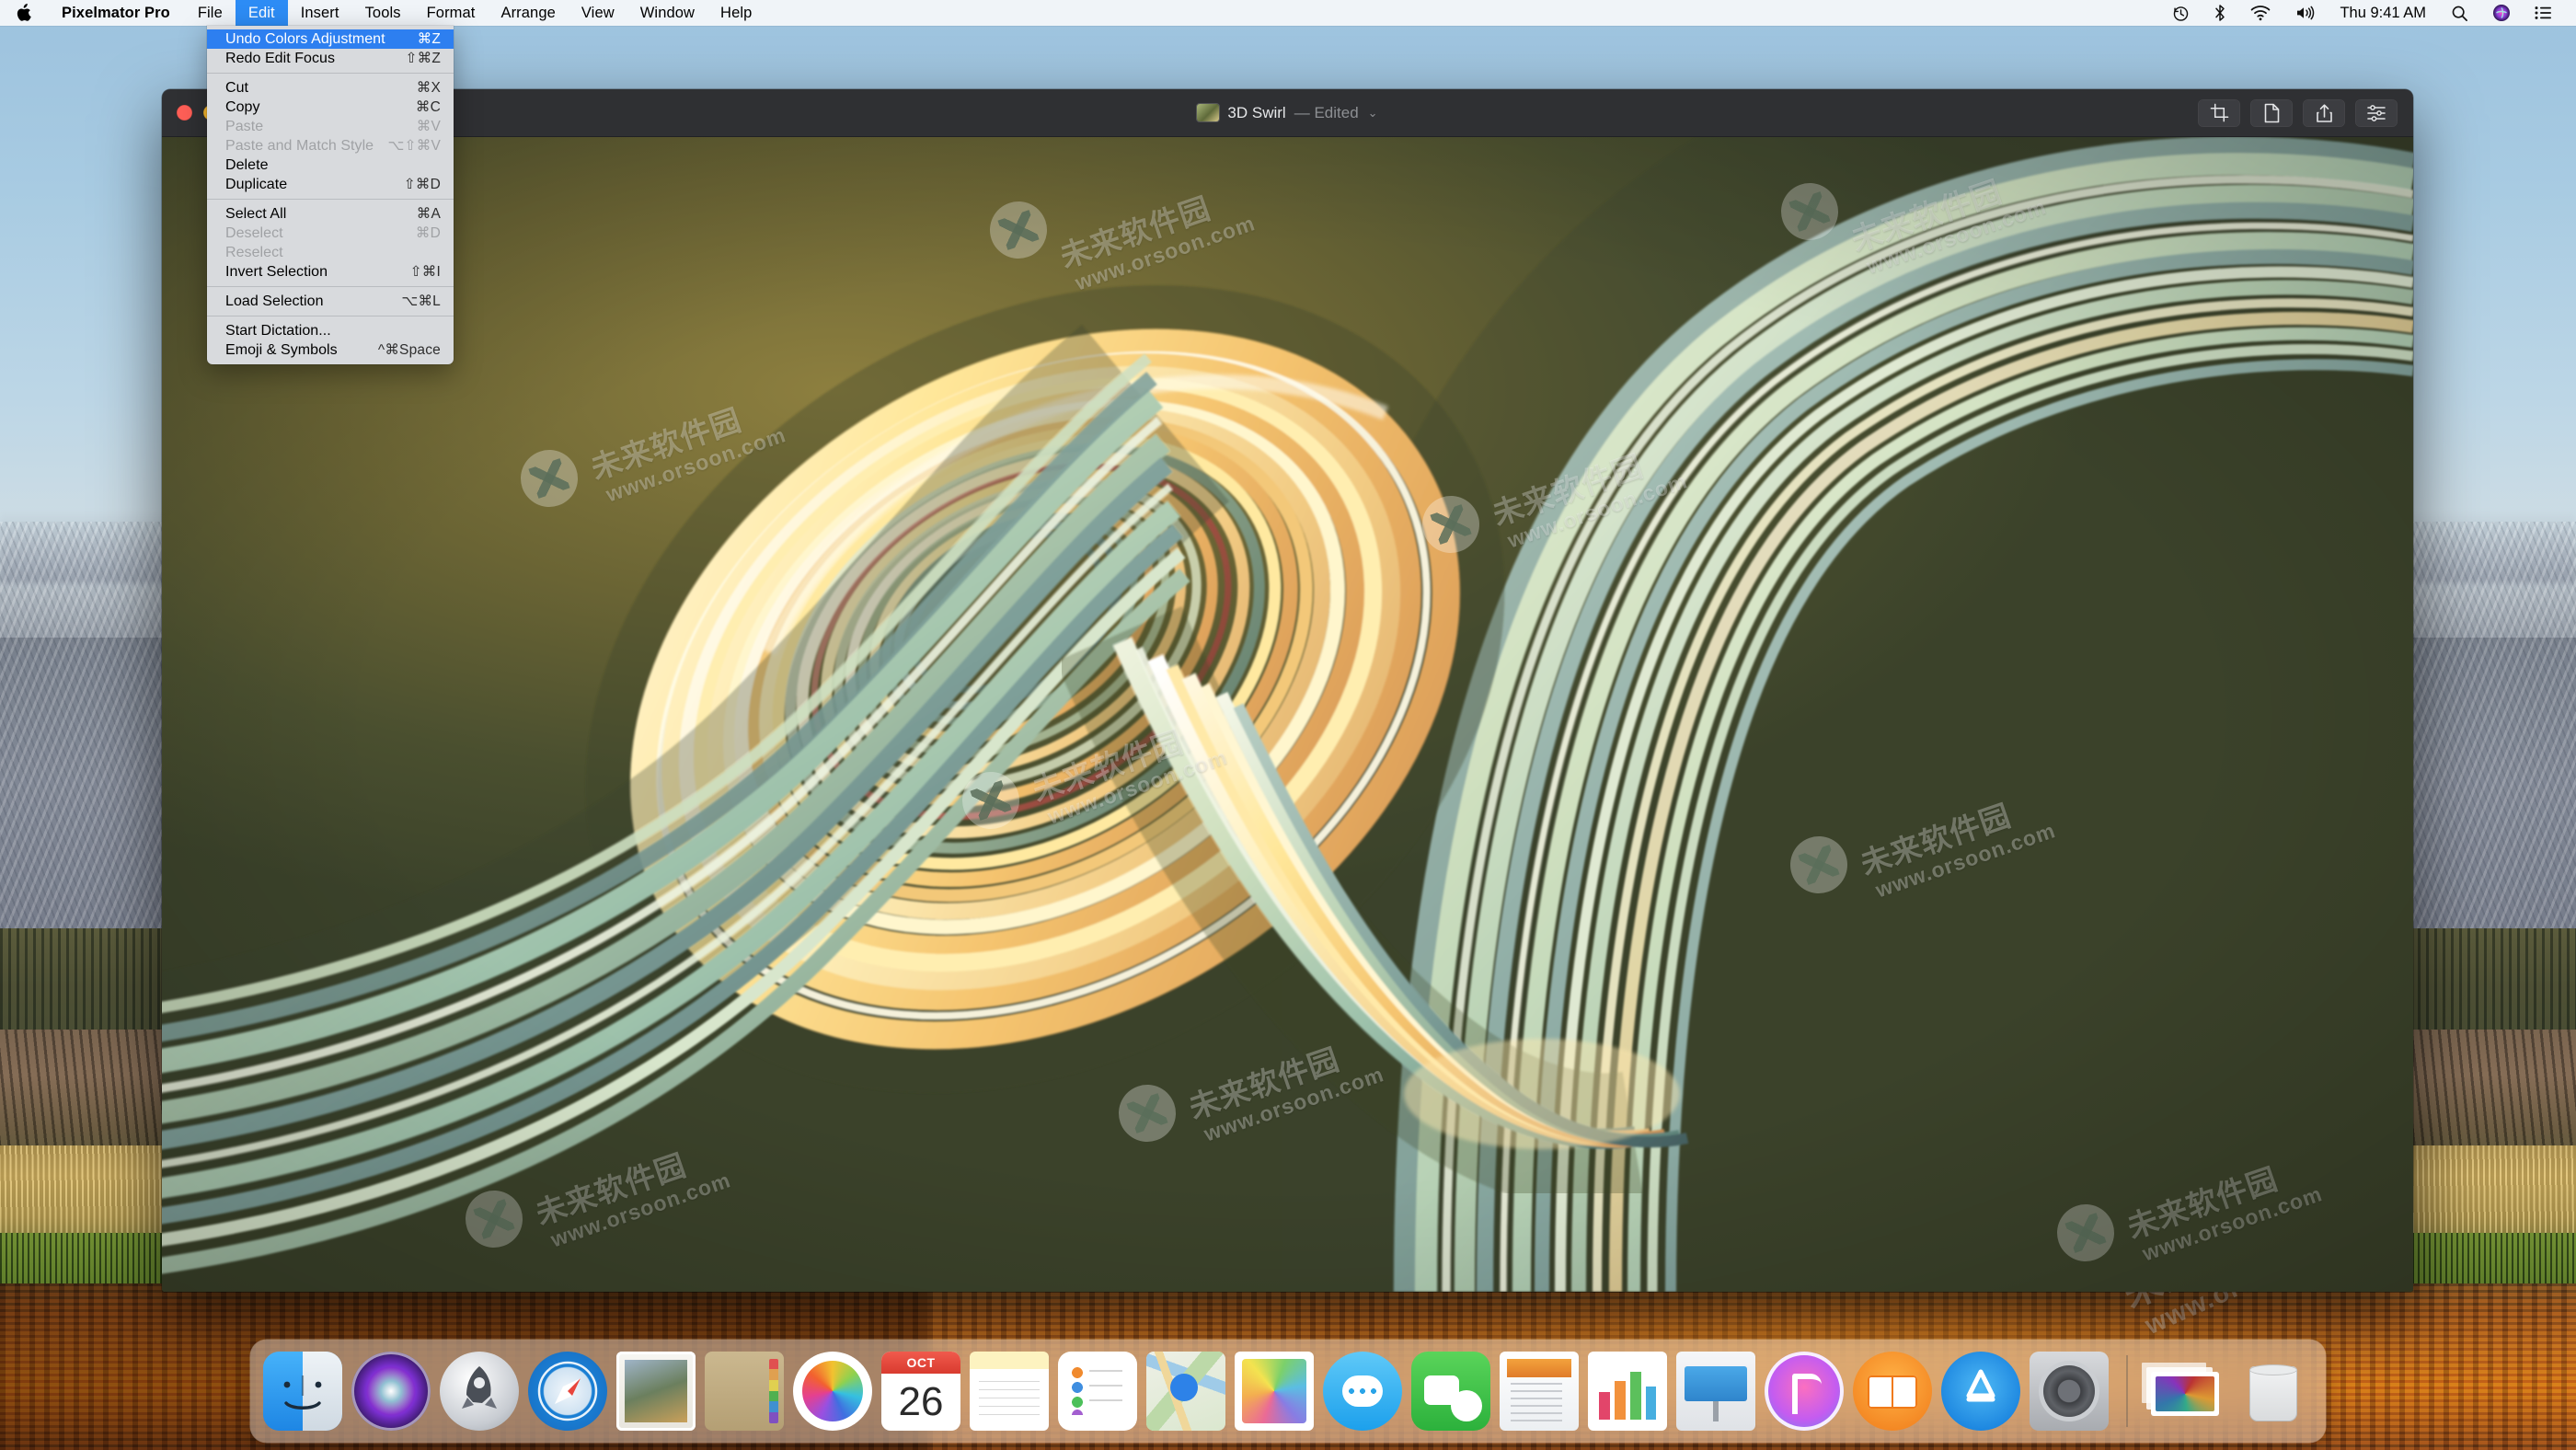 Image resolution: width=2576 pixels, height=1450 pixels. I want to click on window-title: 3D Swirl, so click(1256, 112).